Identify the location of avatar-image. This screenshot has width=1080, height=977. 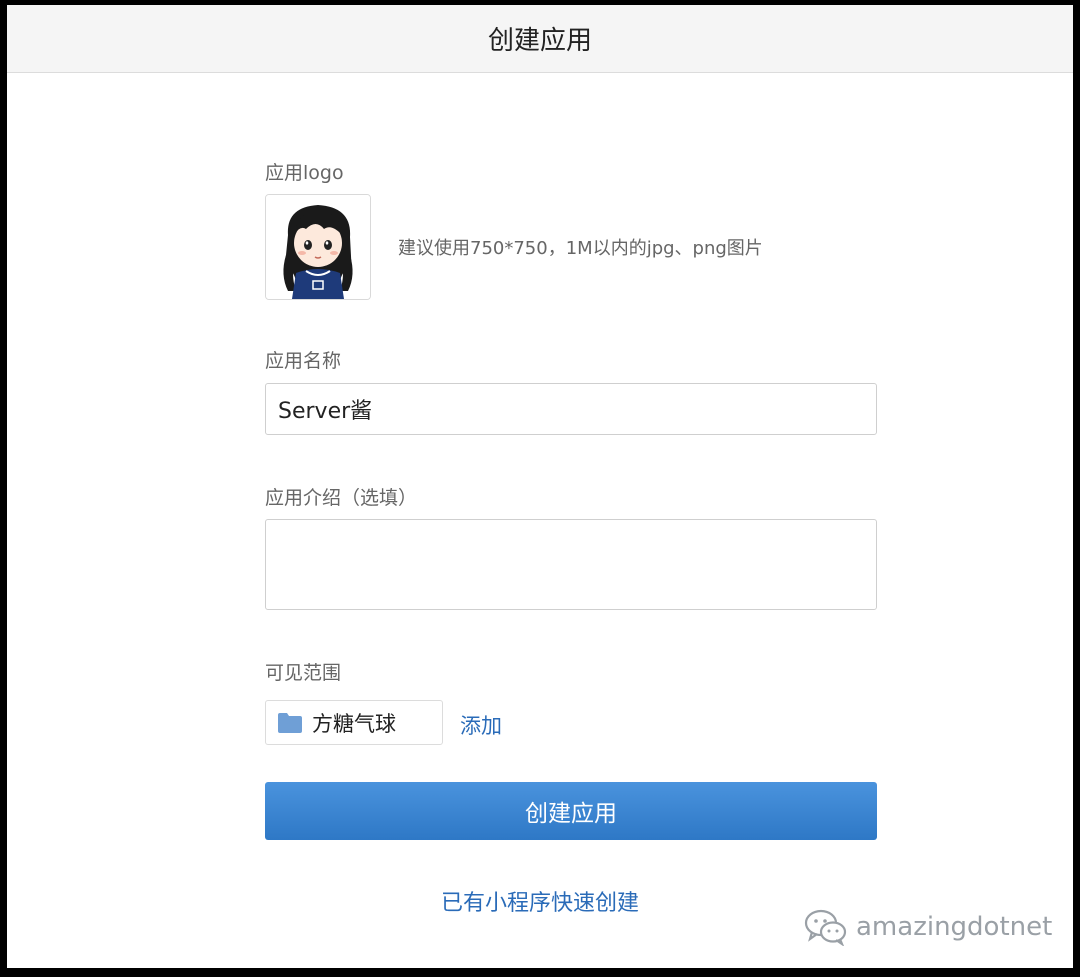
(318, 247).